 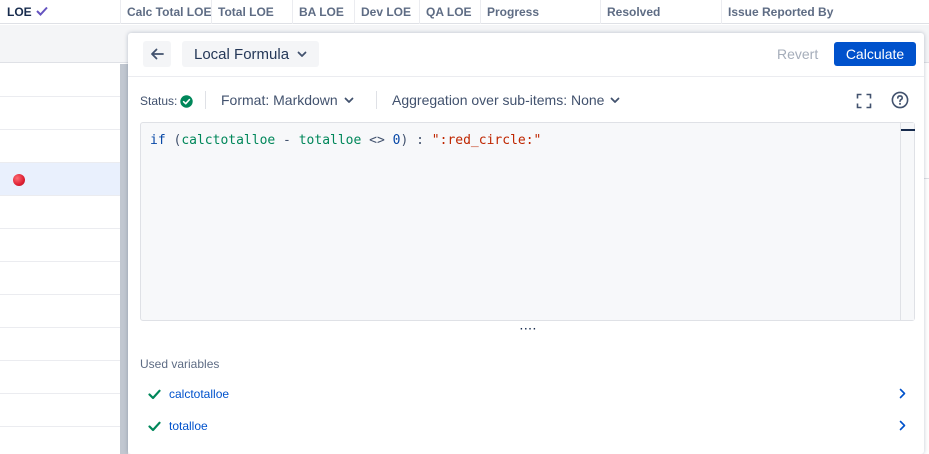 I want to click on code-variable: totalloe, so click(x=330, y=140).